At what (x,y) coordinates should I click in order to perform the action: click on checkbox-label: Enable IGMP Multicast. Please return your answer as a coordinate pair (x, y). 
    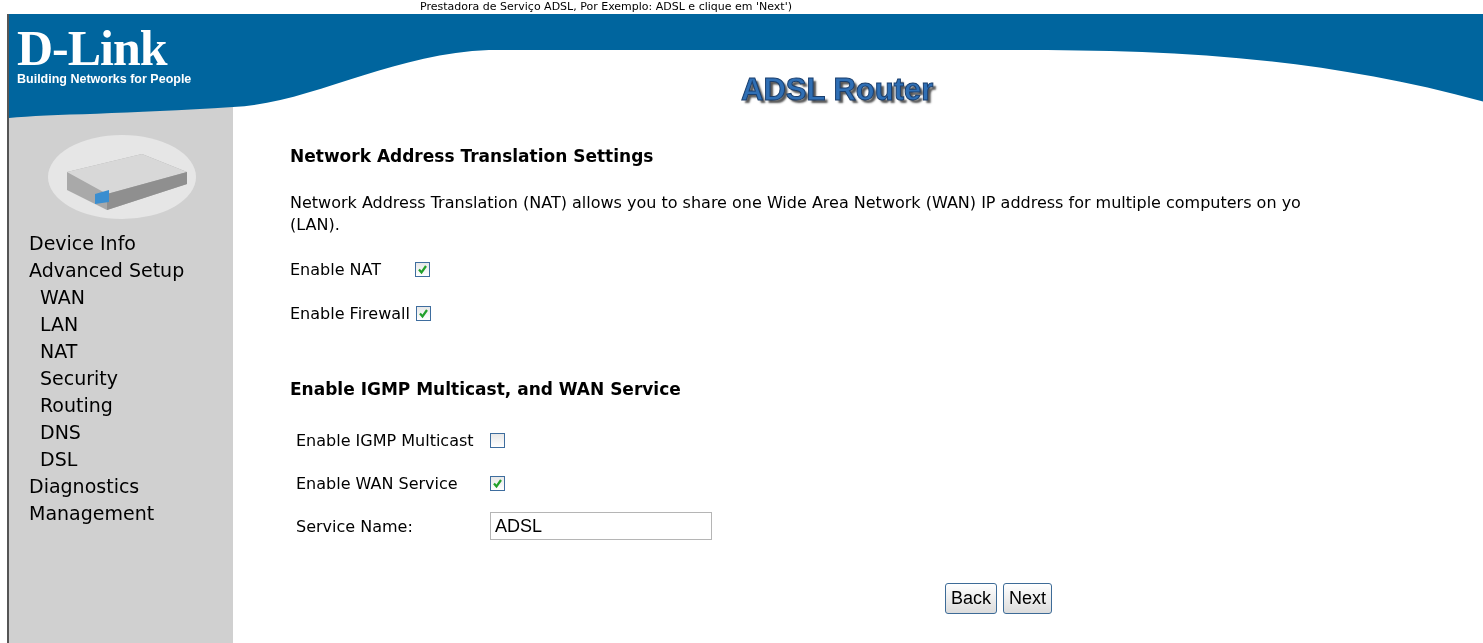
    Looking at the image, I should click on (385, 440).